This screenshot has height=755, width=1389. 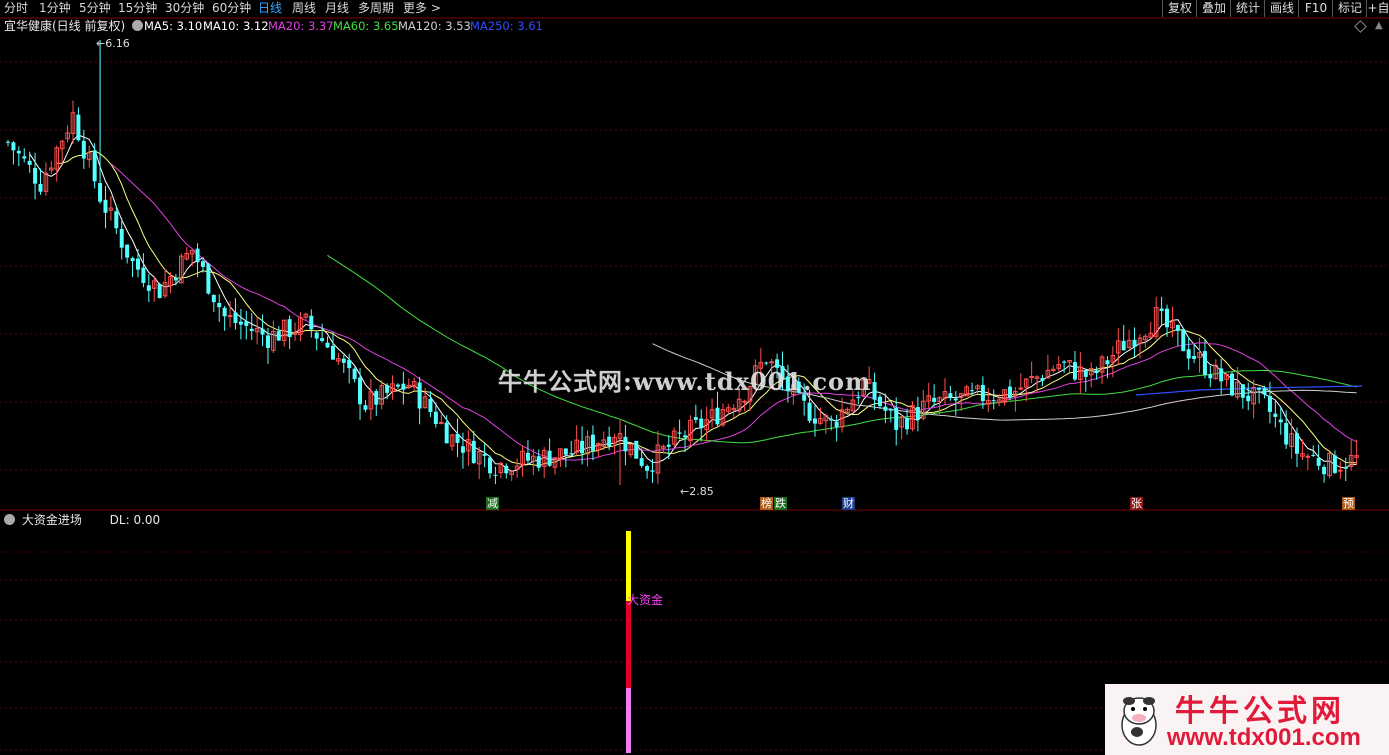 What do you see at coordinates (52, 520) in the screenshot?
I see `indicator-name: 大资金进场` at bounding box center [52, 520].